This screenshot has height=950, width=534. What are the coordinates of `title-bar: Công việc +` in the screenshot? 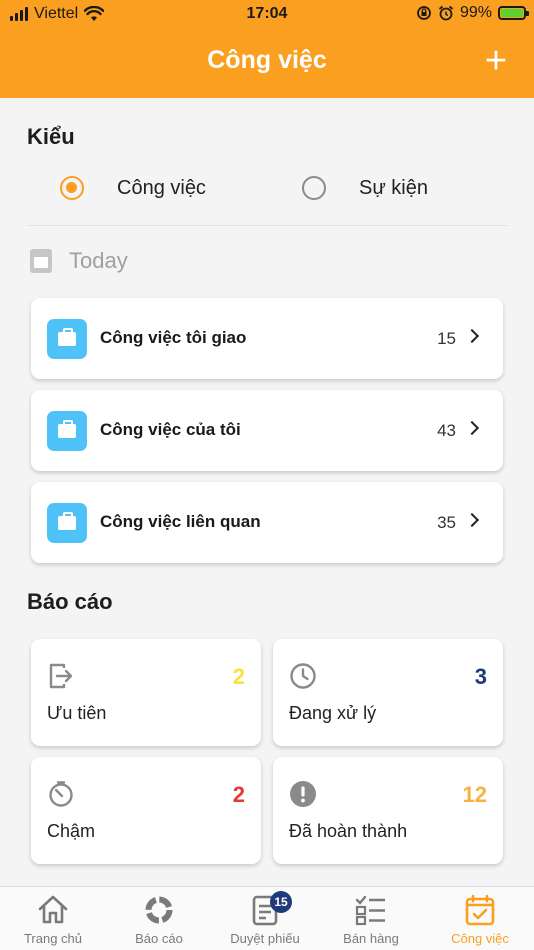 It's located at (267, 62).